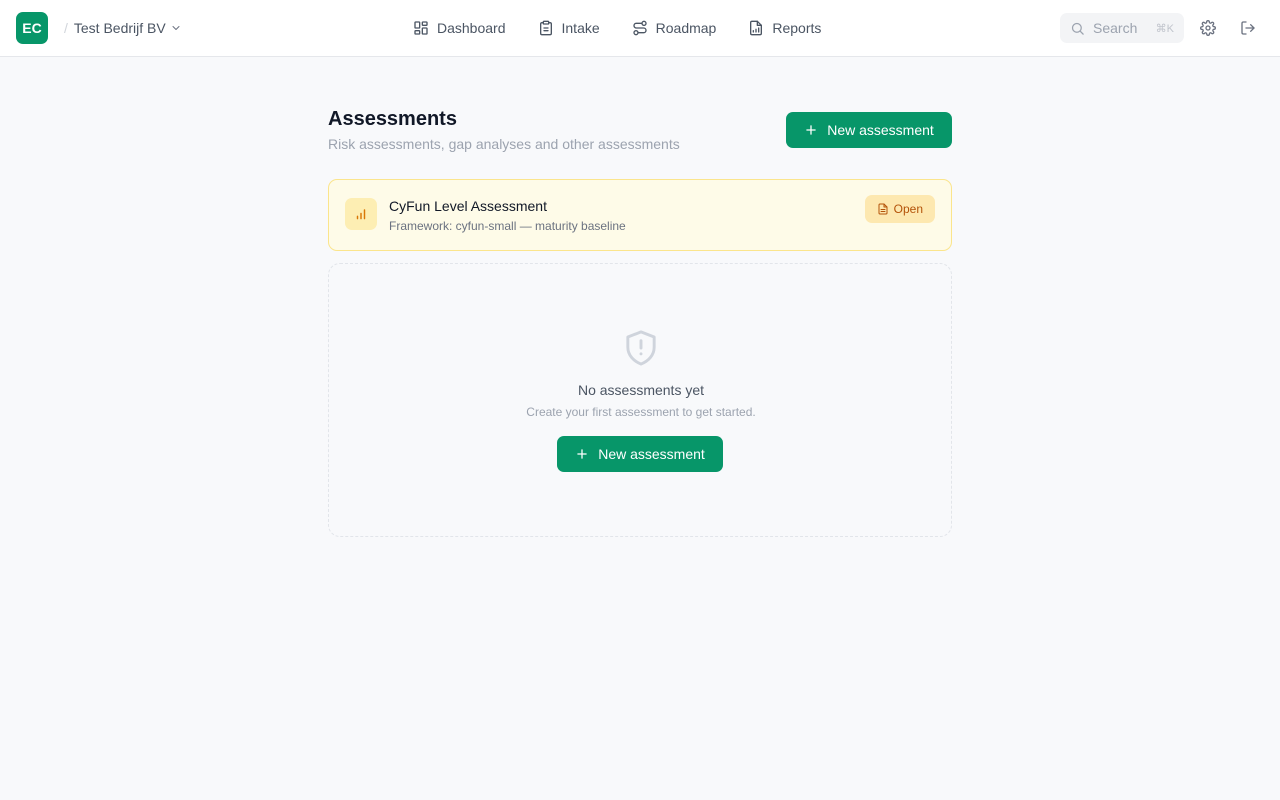 Image resolution: width=1280 pixels, height=800 pixels. What do you see at coordinates (756, 28) in the screenshot?
I see `report-file-icon` at bounding box center [756, 28].